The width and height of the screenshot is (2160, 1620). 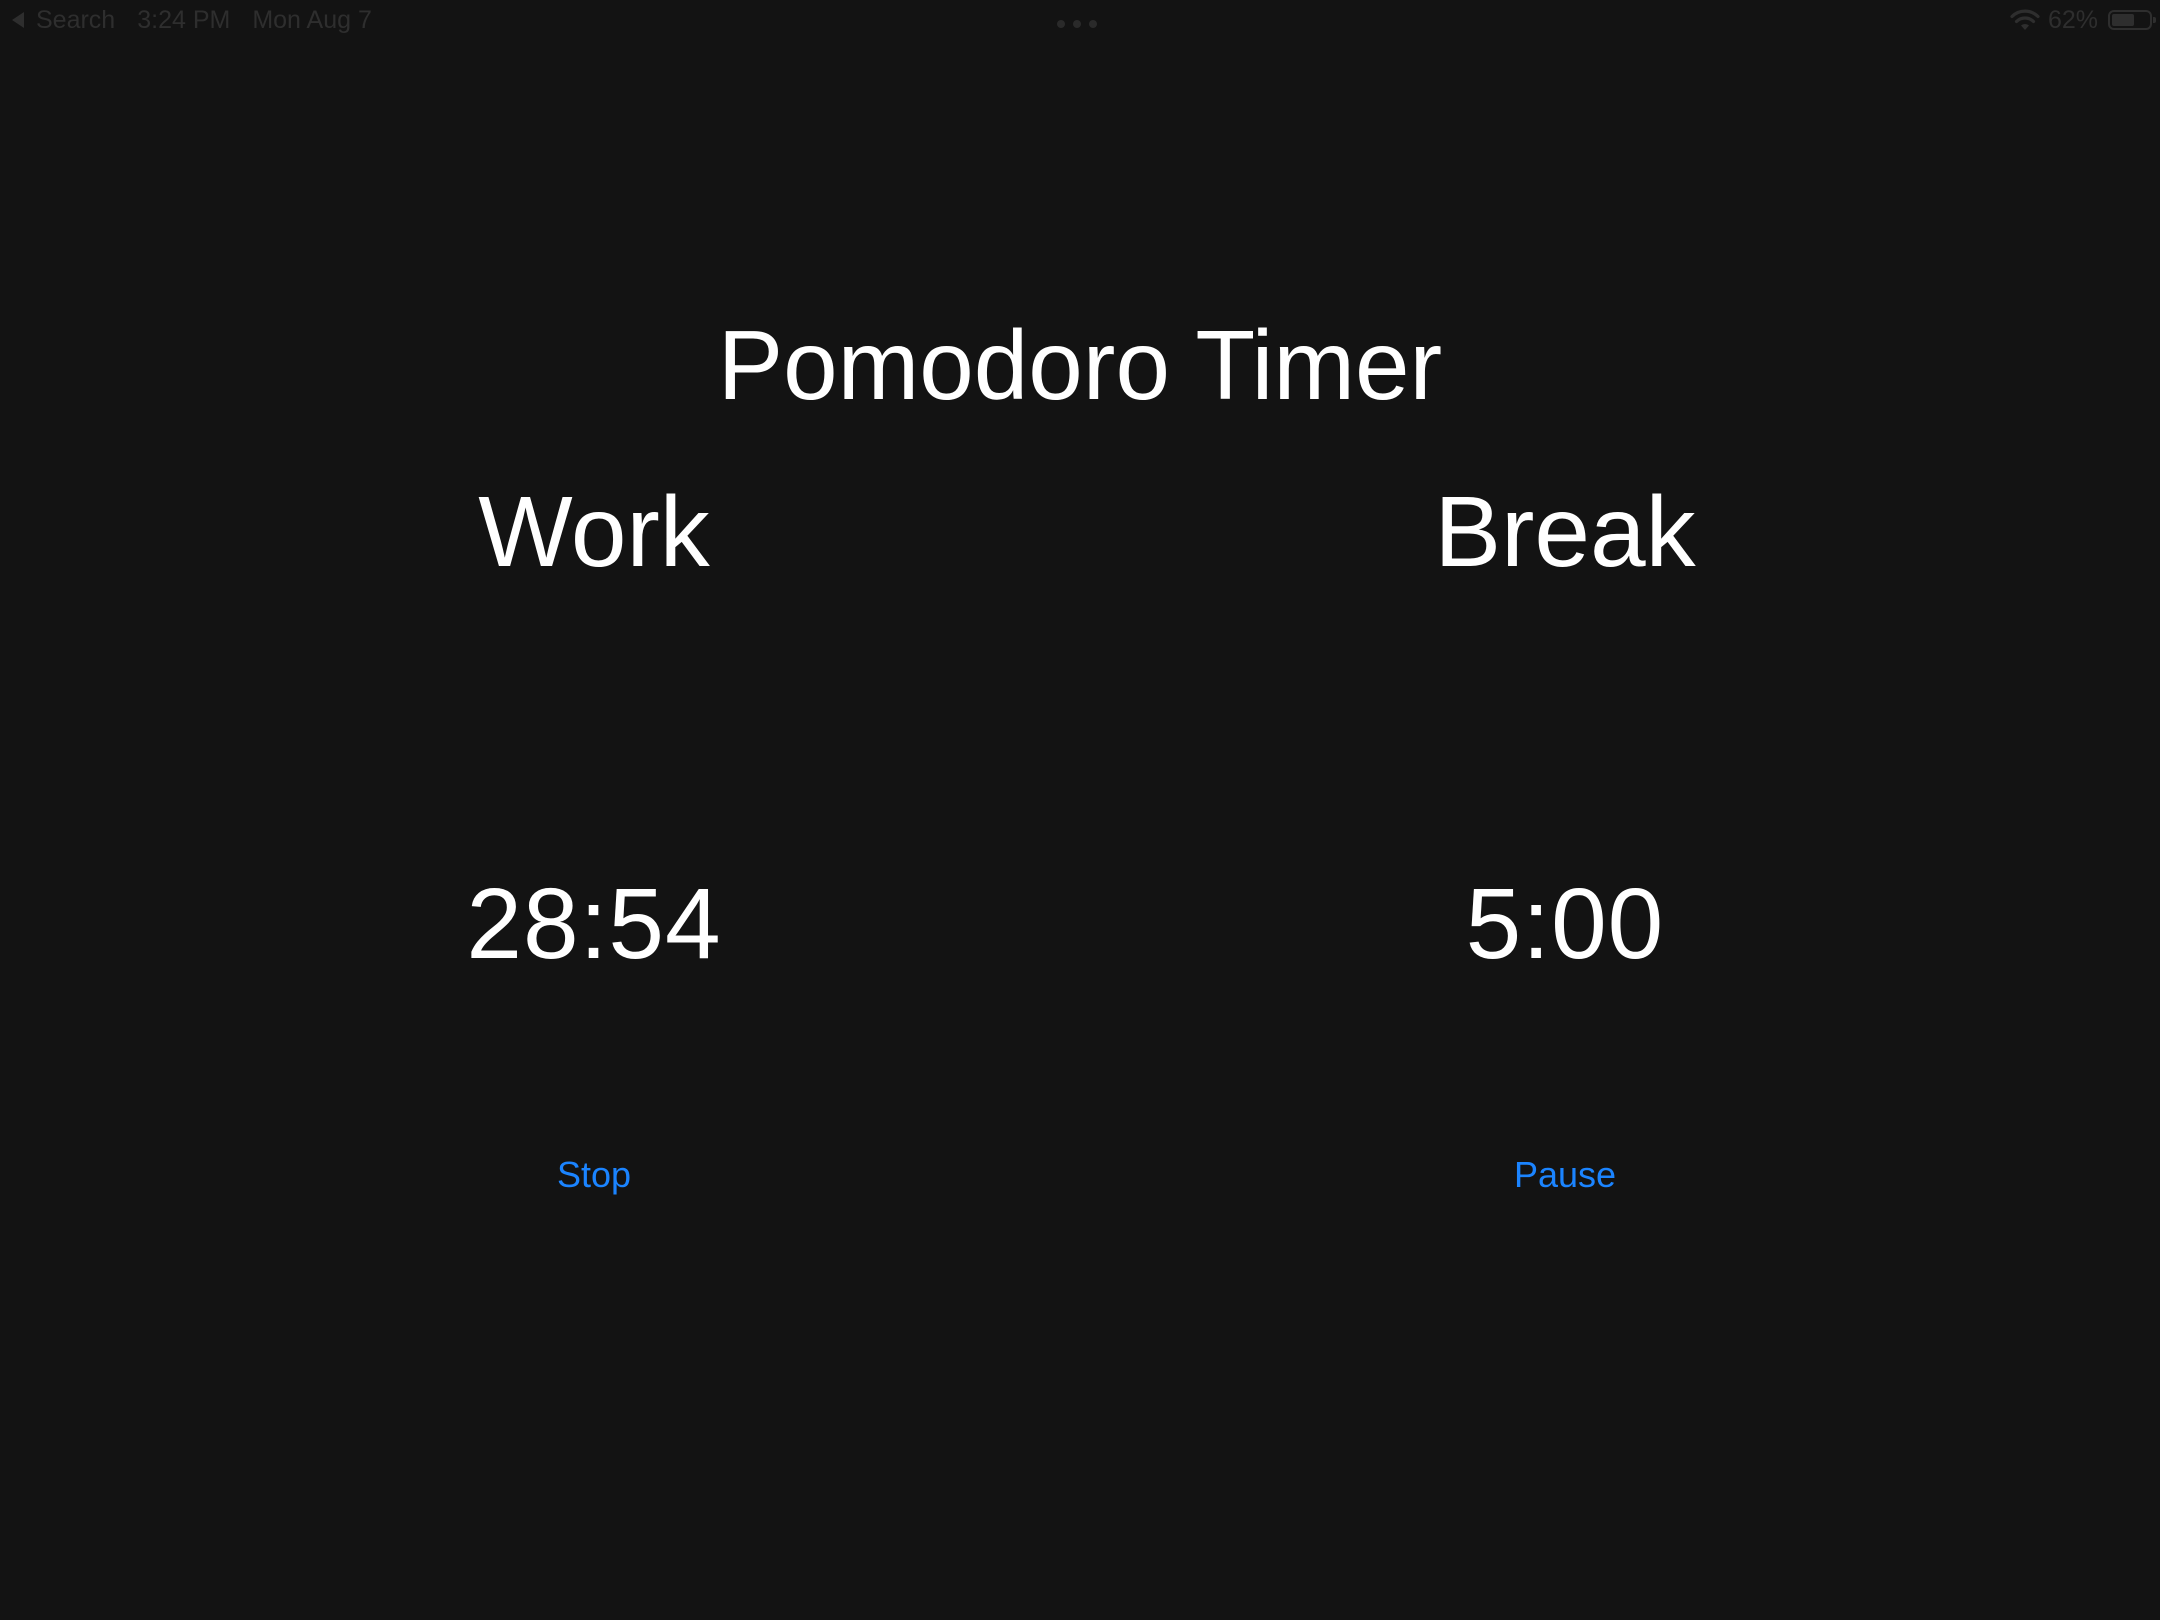 What do you see at coordinates (184, 20) in the screenshot?
I see `status-time: 3:24 PM` at bounding box center [184, 20].